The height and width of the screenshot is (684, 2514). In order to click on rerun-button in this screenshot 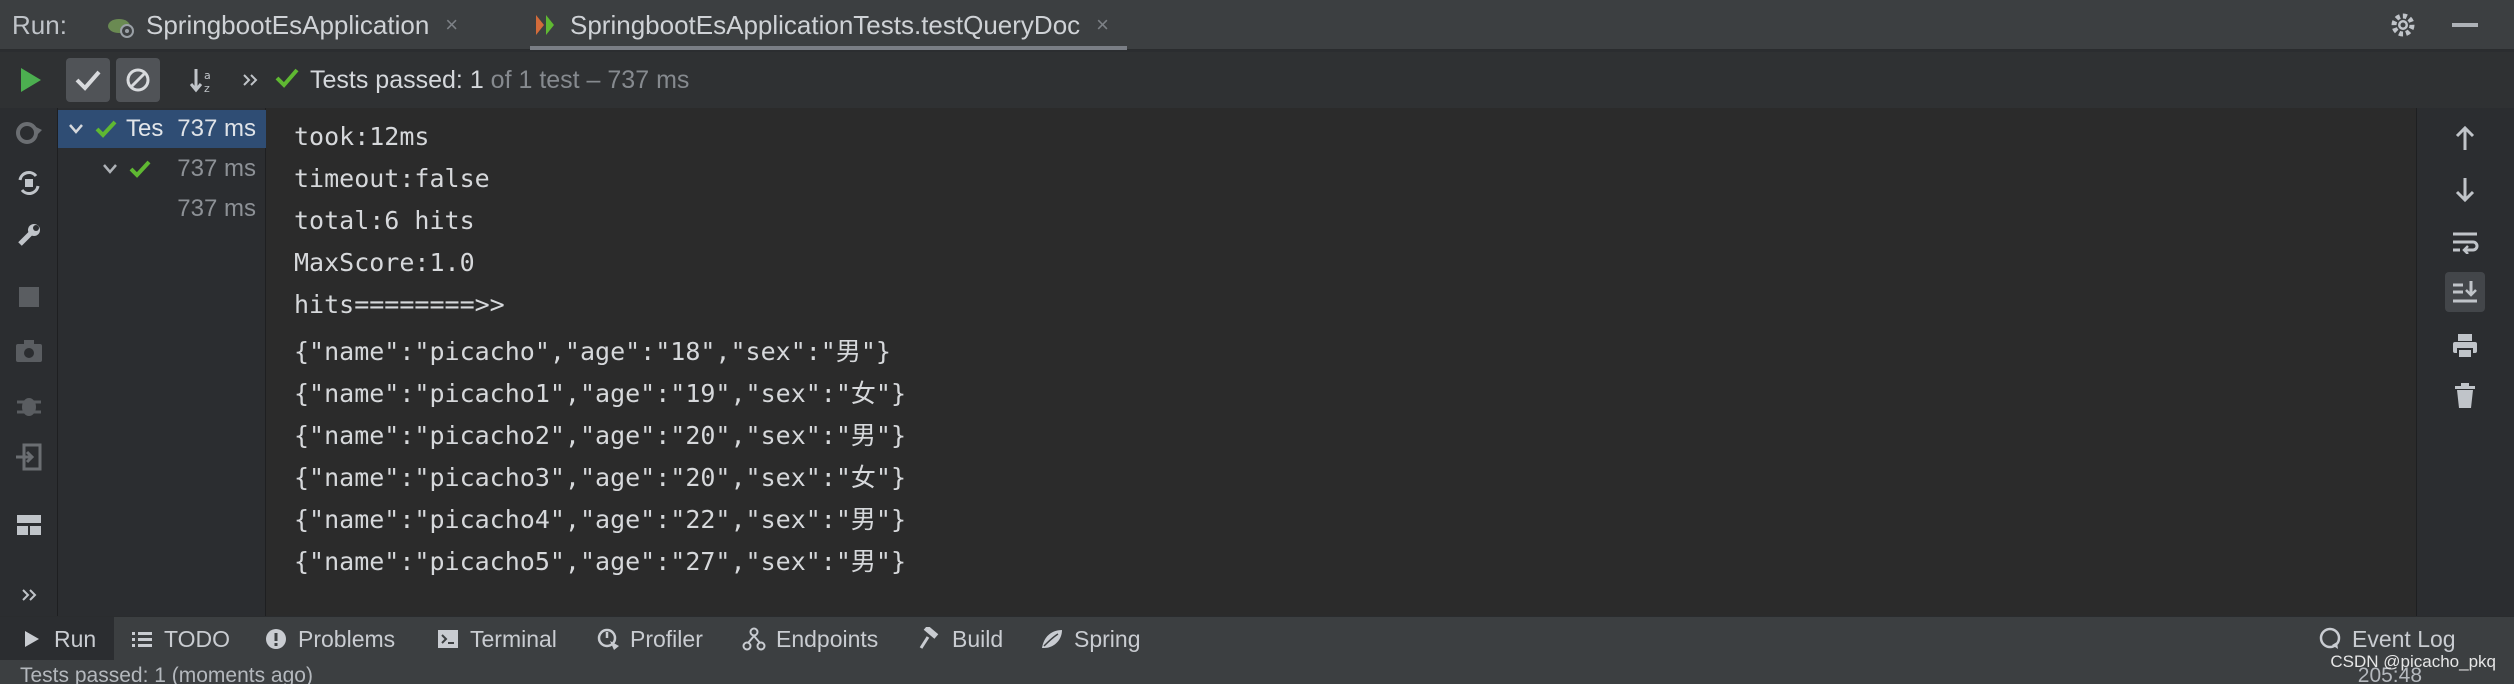, I will do `click(30, 80)`.